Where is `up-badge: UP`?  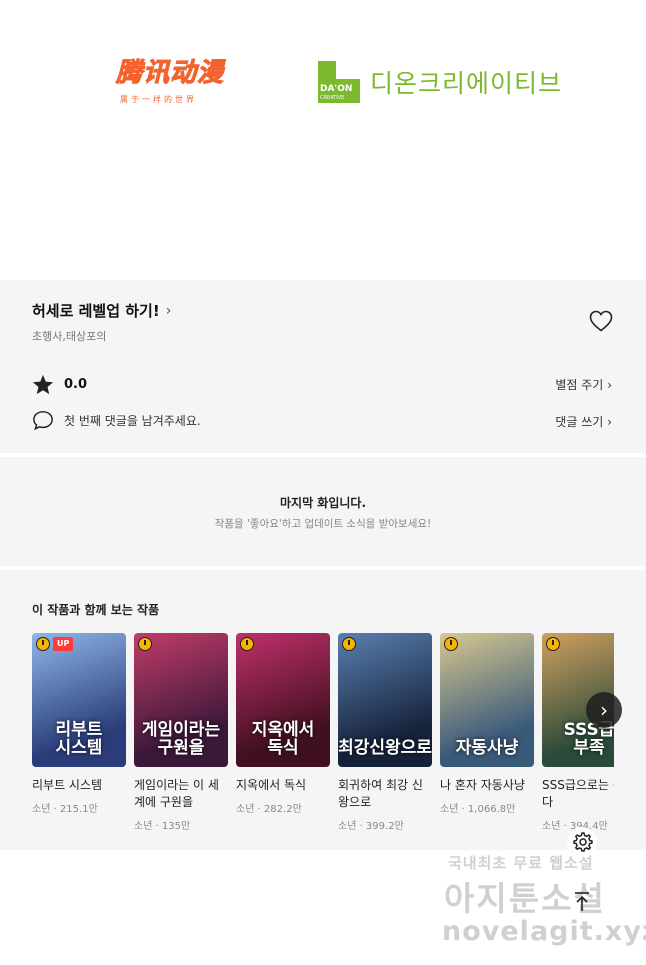 up-badge: UP is located at coordinates (63, 644).